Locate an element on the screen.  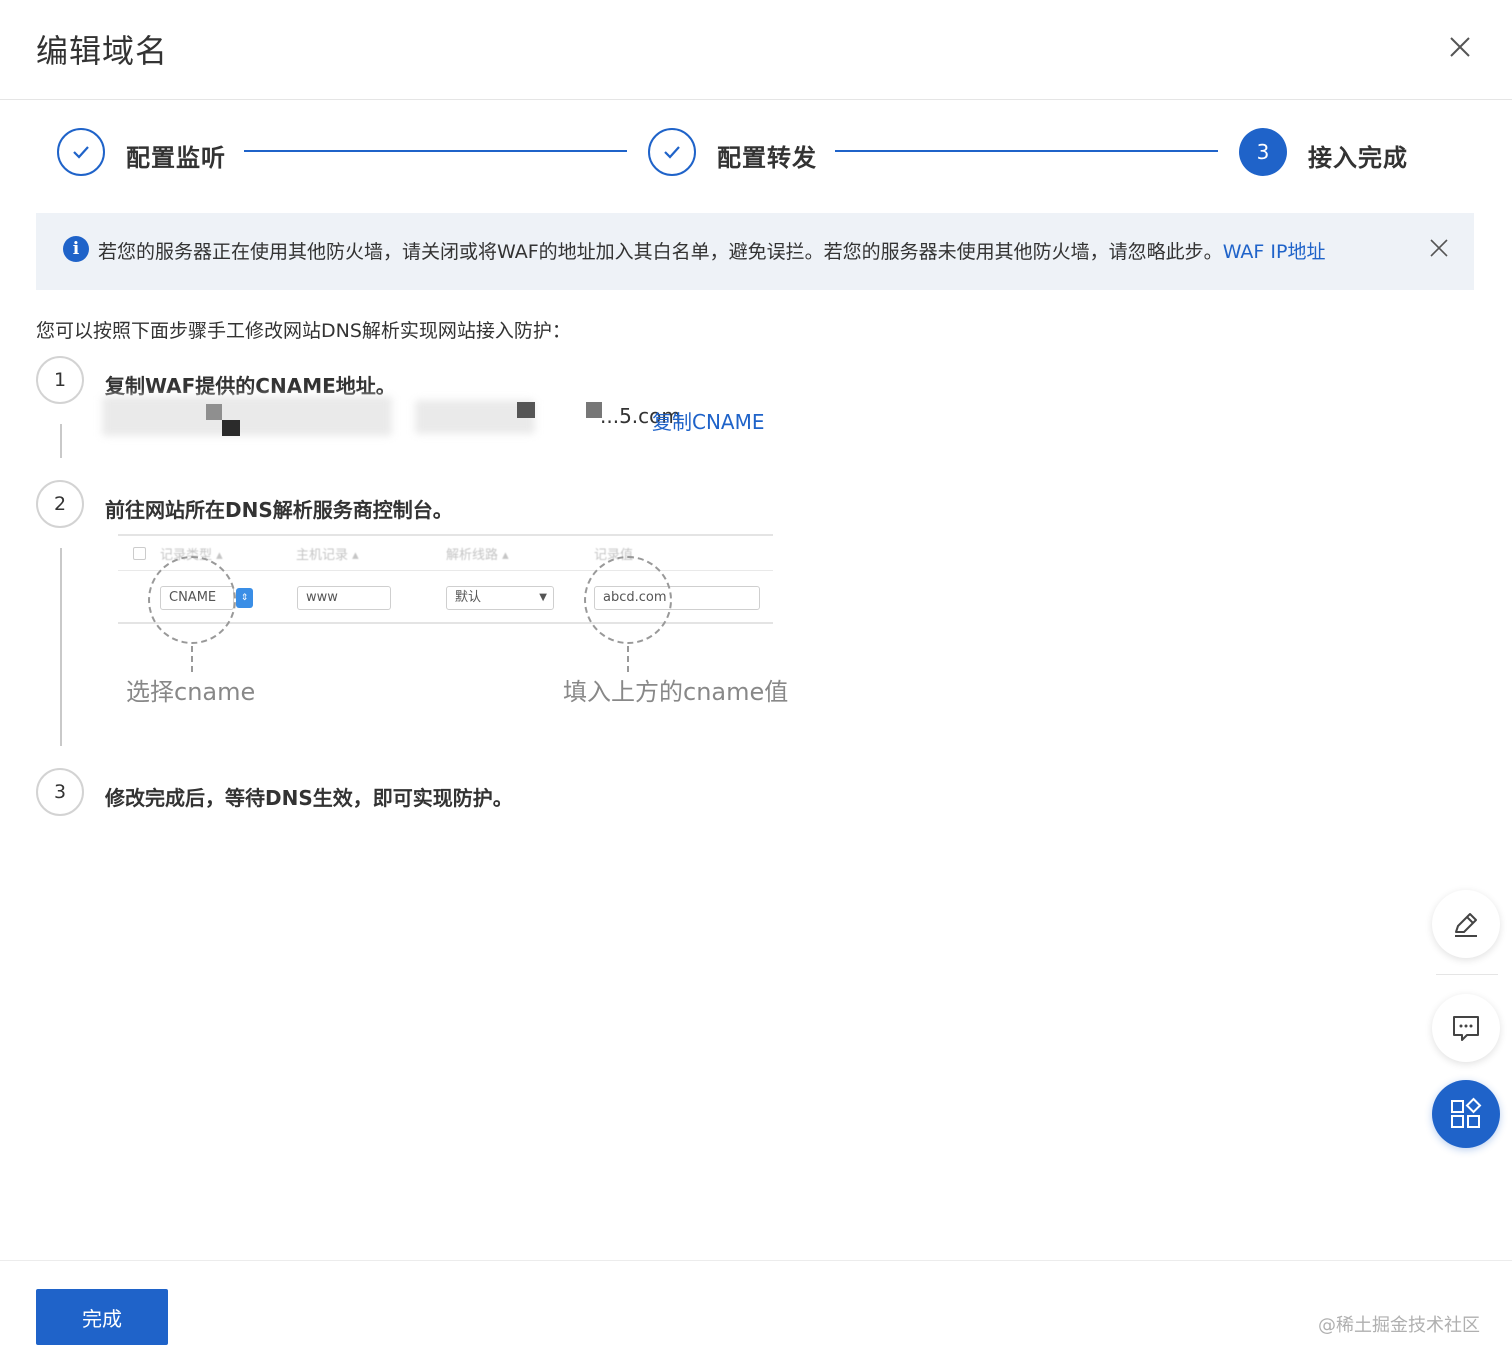
cname-address: ...5.com is located at coordinates (390, 417).